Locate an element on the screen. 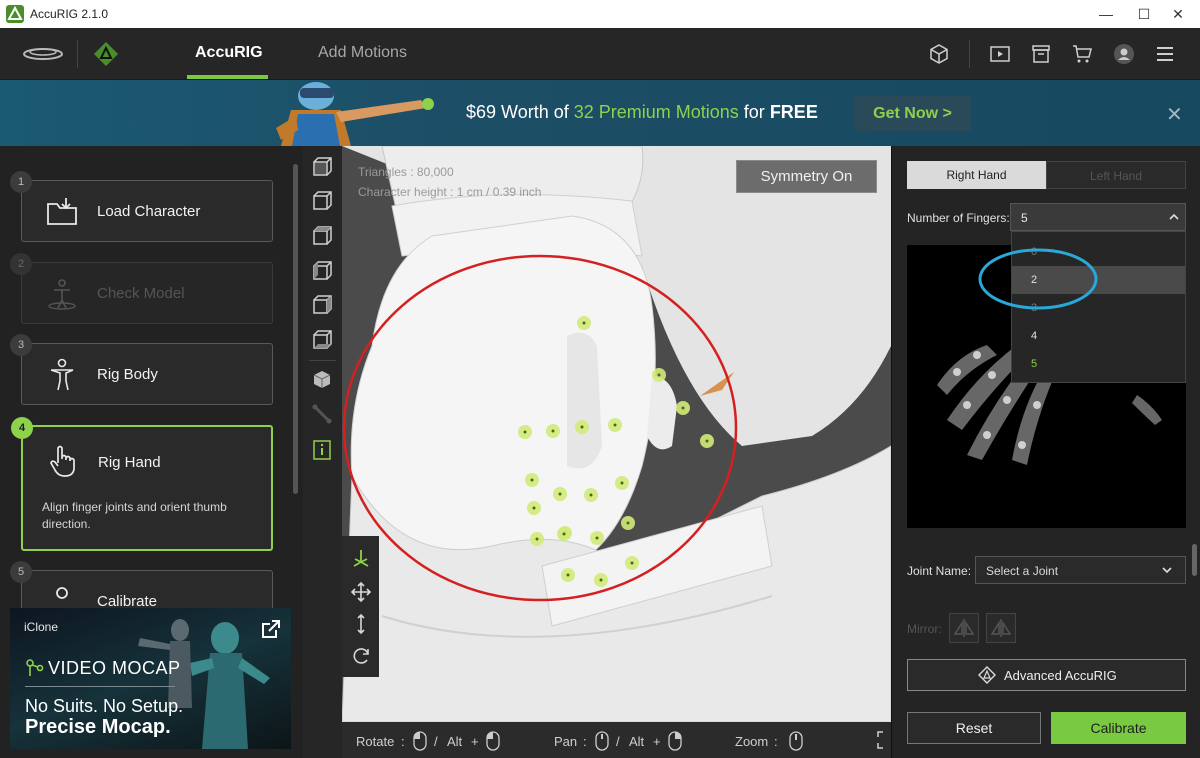  joint-placeholder: Select a Joint is located at coordinates (1022, 571).